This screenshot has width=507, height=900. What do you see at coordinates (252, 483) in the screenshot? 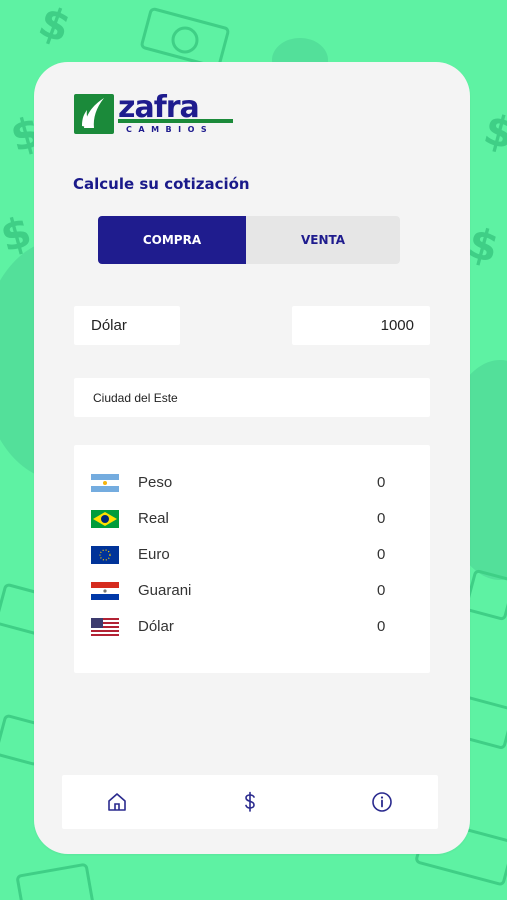
I see `list-item: Peso 0` at bounding box center [252, 483].